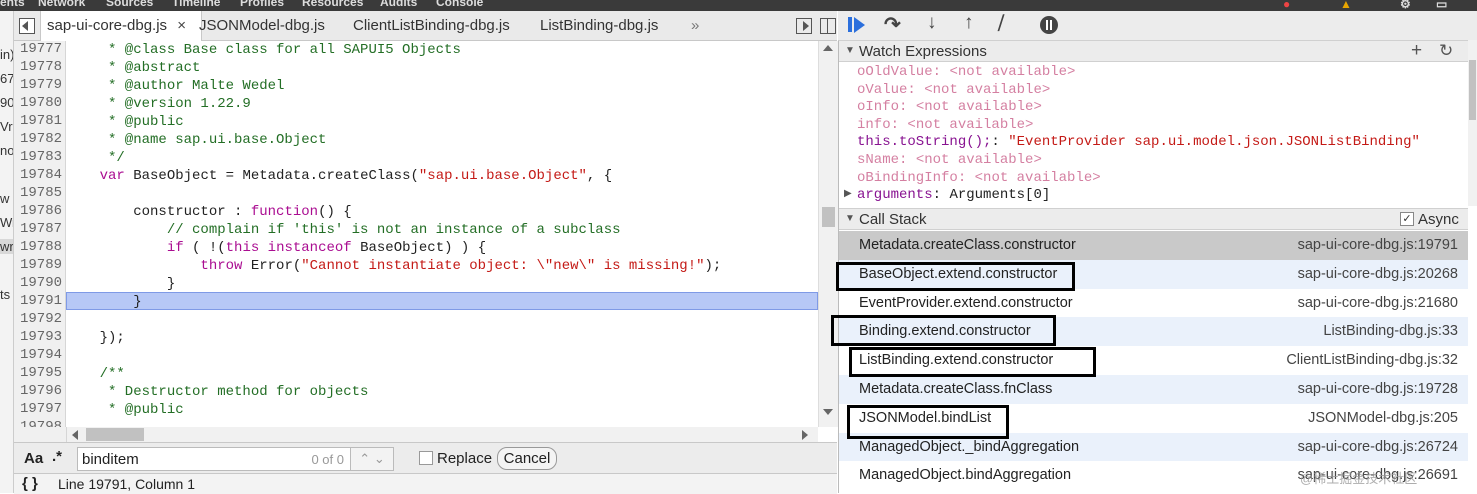 The height and width of the screenshot is (494, 1477). What do you see at coordinates (121, 26) in the screenshot?
I see `tab-sap-ui-core: sap-ui-core-dbg.js ×` at bounding box center [121, 26].